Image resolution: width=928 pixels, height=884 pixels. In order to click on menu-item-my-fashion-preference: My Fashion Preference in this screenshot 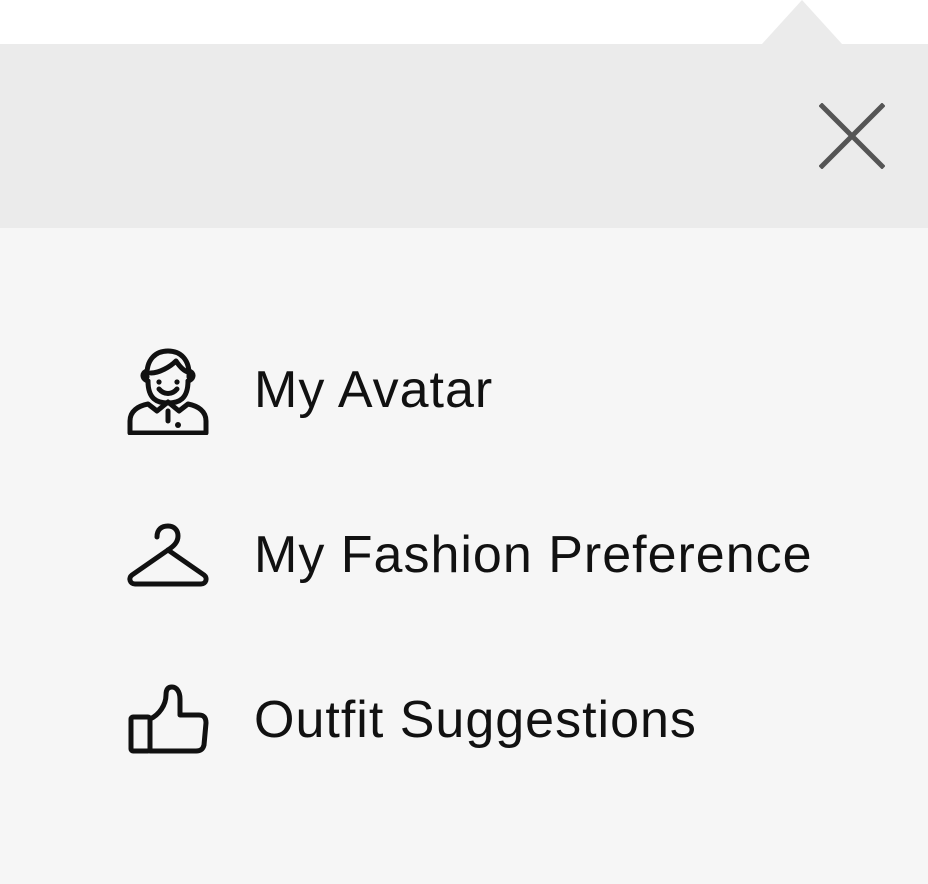, I will do `click(469, 555)`.